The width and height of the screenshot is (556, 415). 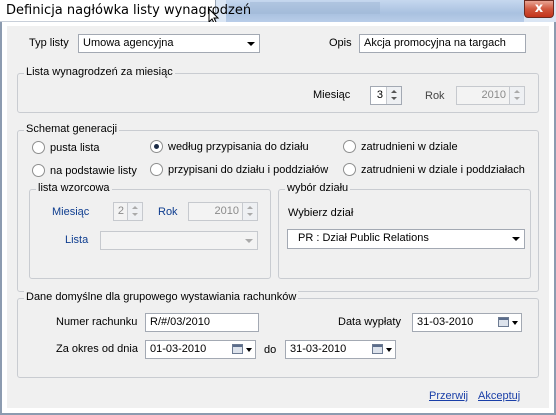 I want to click on okres-od-value: 01-03-2010, so click(x=178, y=349).